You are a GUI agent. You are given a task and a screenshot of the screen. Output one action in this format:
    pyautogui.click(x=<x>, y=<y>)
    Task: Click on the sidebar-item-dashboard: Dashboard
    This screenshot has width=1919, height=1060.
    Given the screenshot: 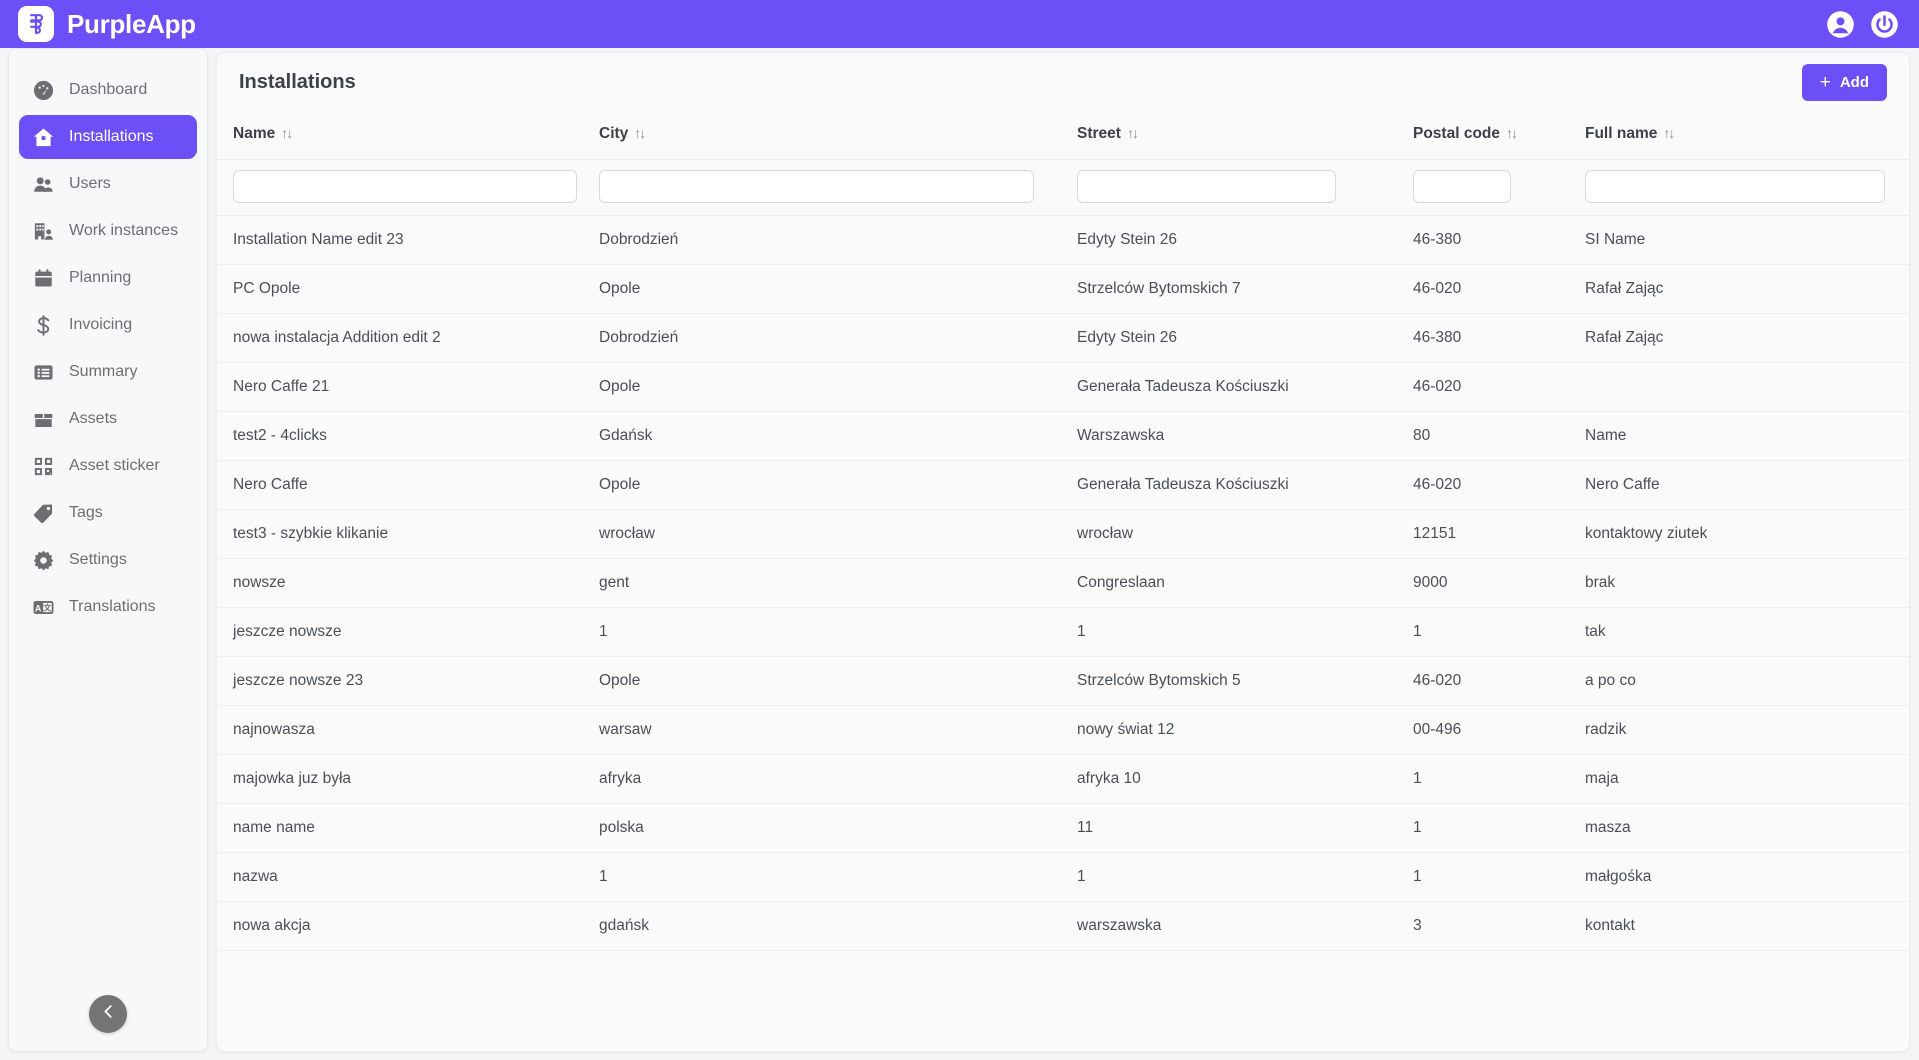 What is the action you would take?
    pyautogui.click(x=108, y=90)
    